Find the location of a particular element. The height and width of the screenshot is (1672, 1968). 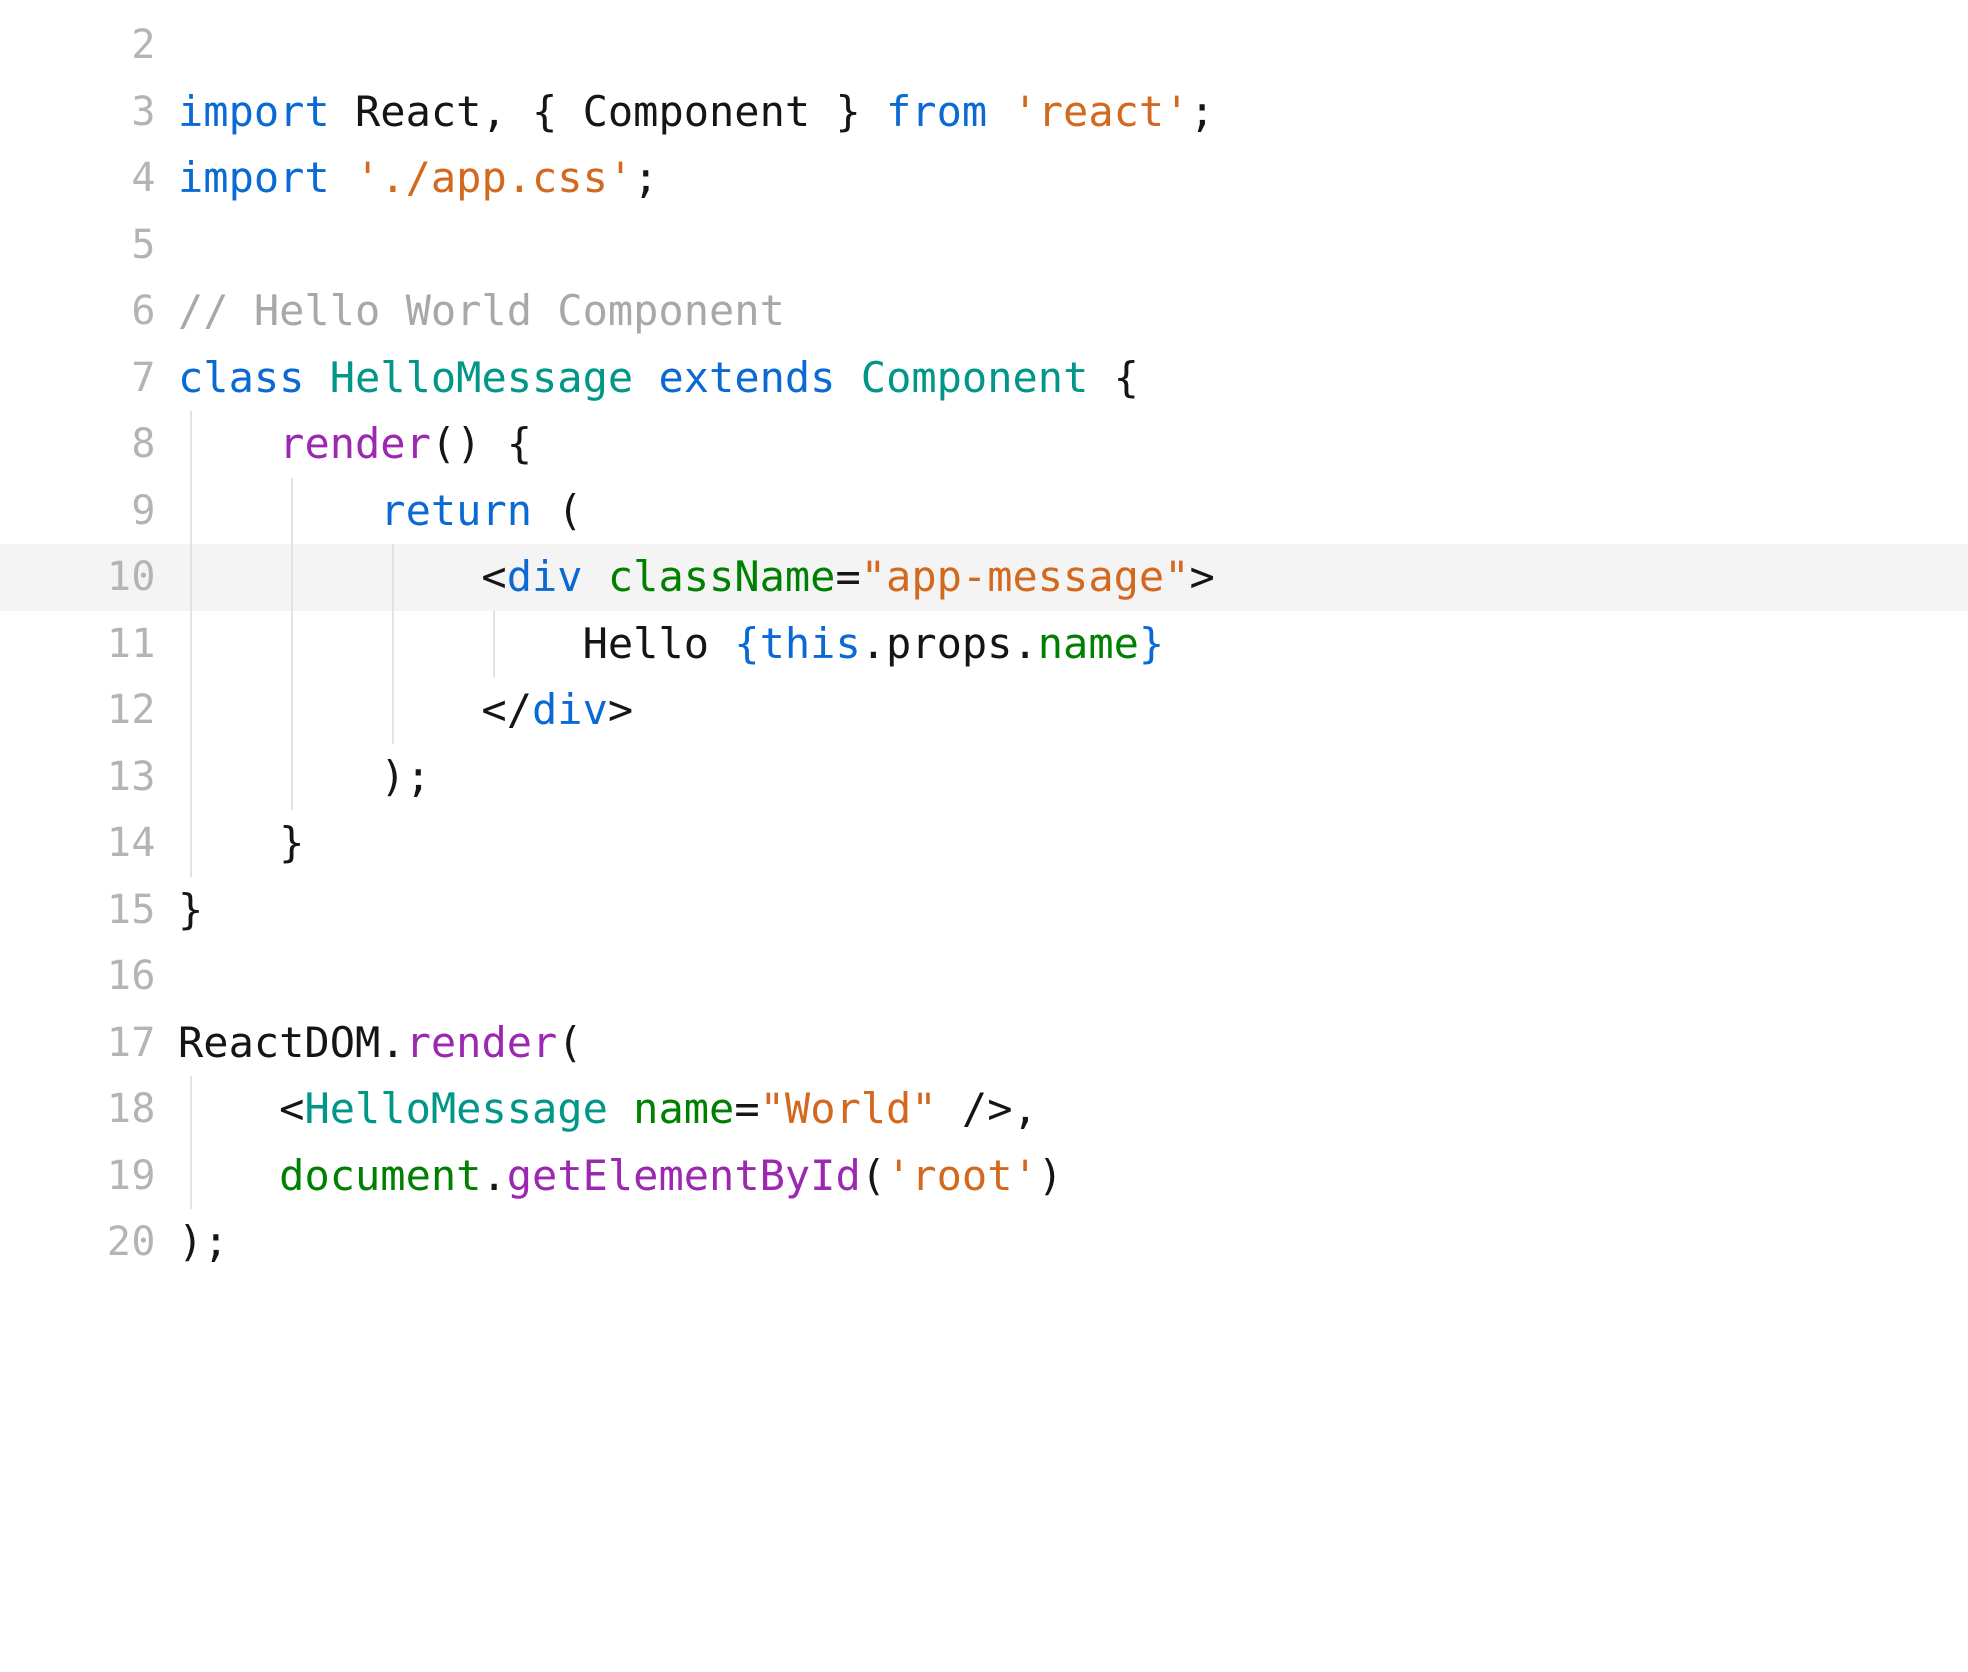

code-line: 19 document.getElementById('root') is located at coordinates (984, 1175).